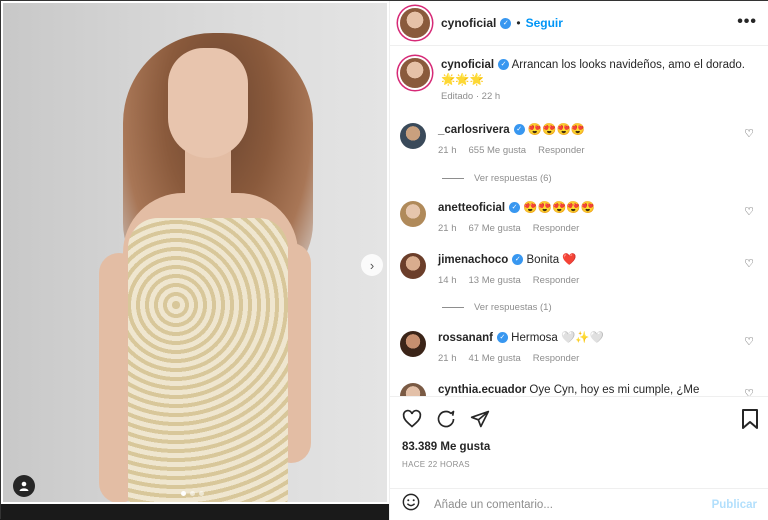 This screenshot has height=520, width=768. I want to click on caption-author: cynoficial, so click(467, 65).